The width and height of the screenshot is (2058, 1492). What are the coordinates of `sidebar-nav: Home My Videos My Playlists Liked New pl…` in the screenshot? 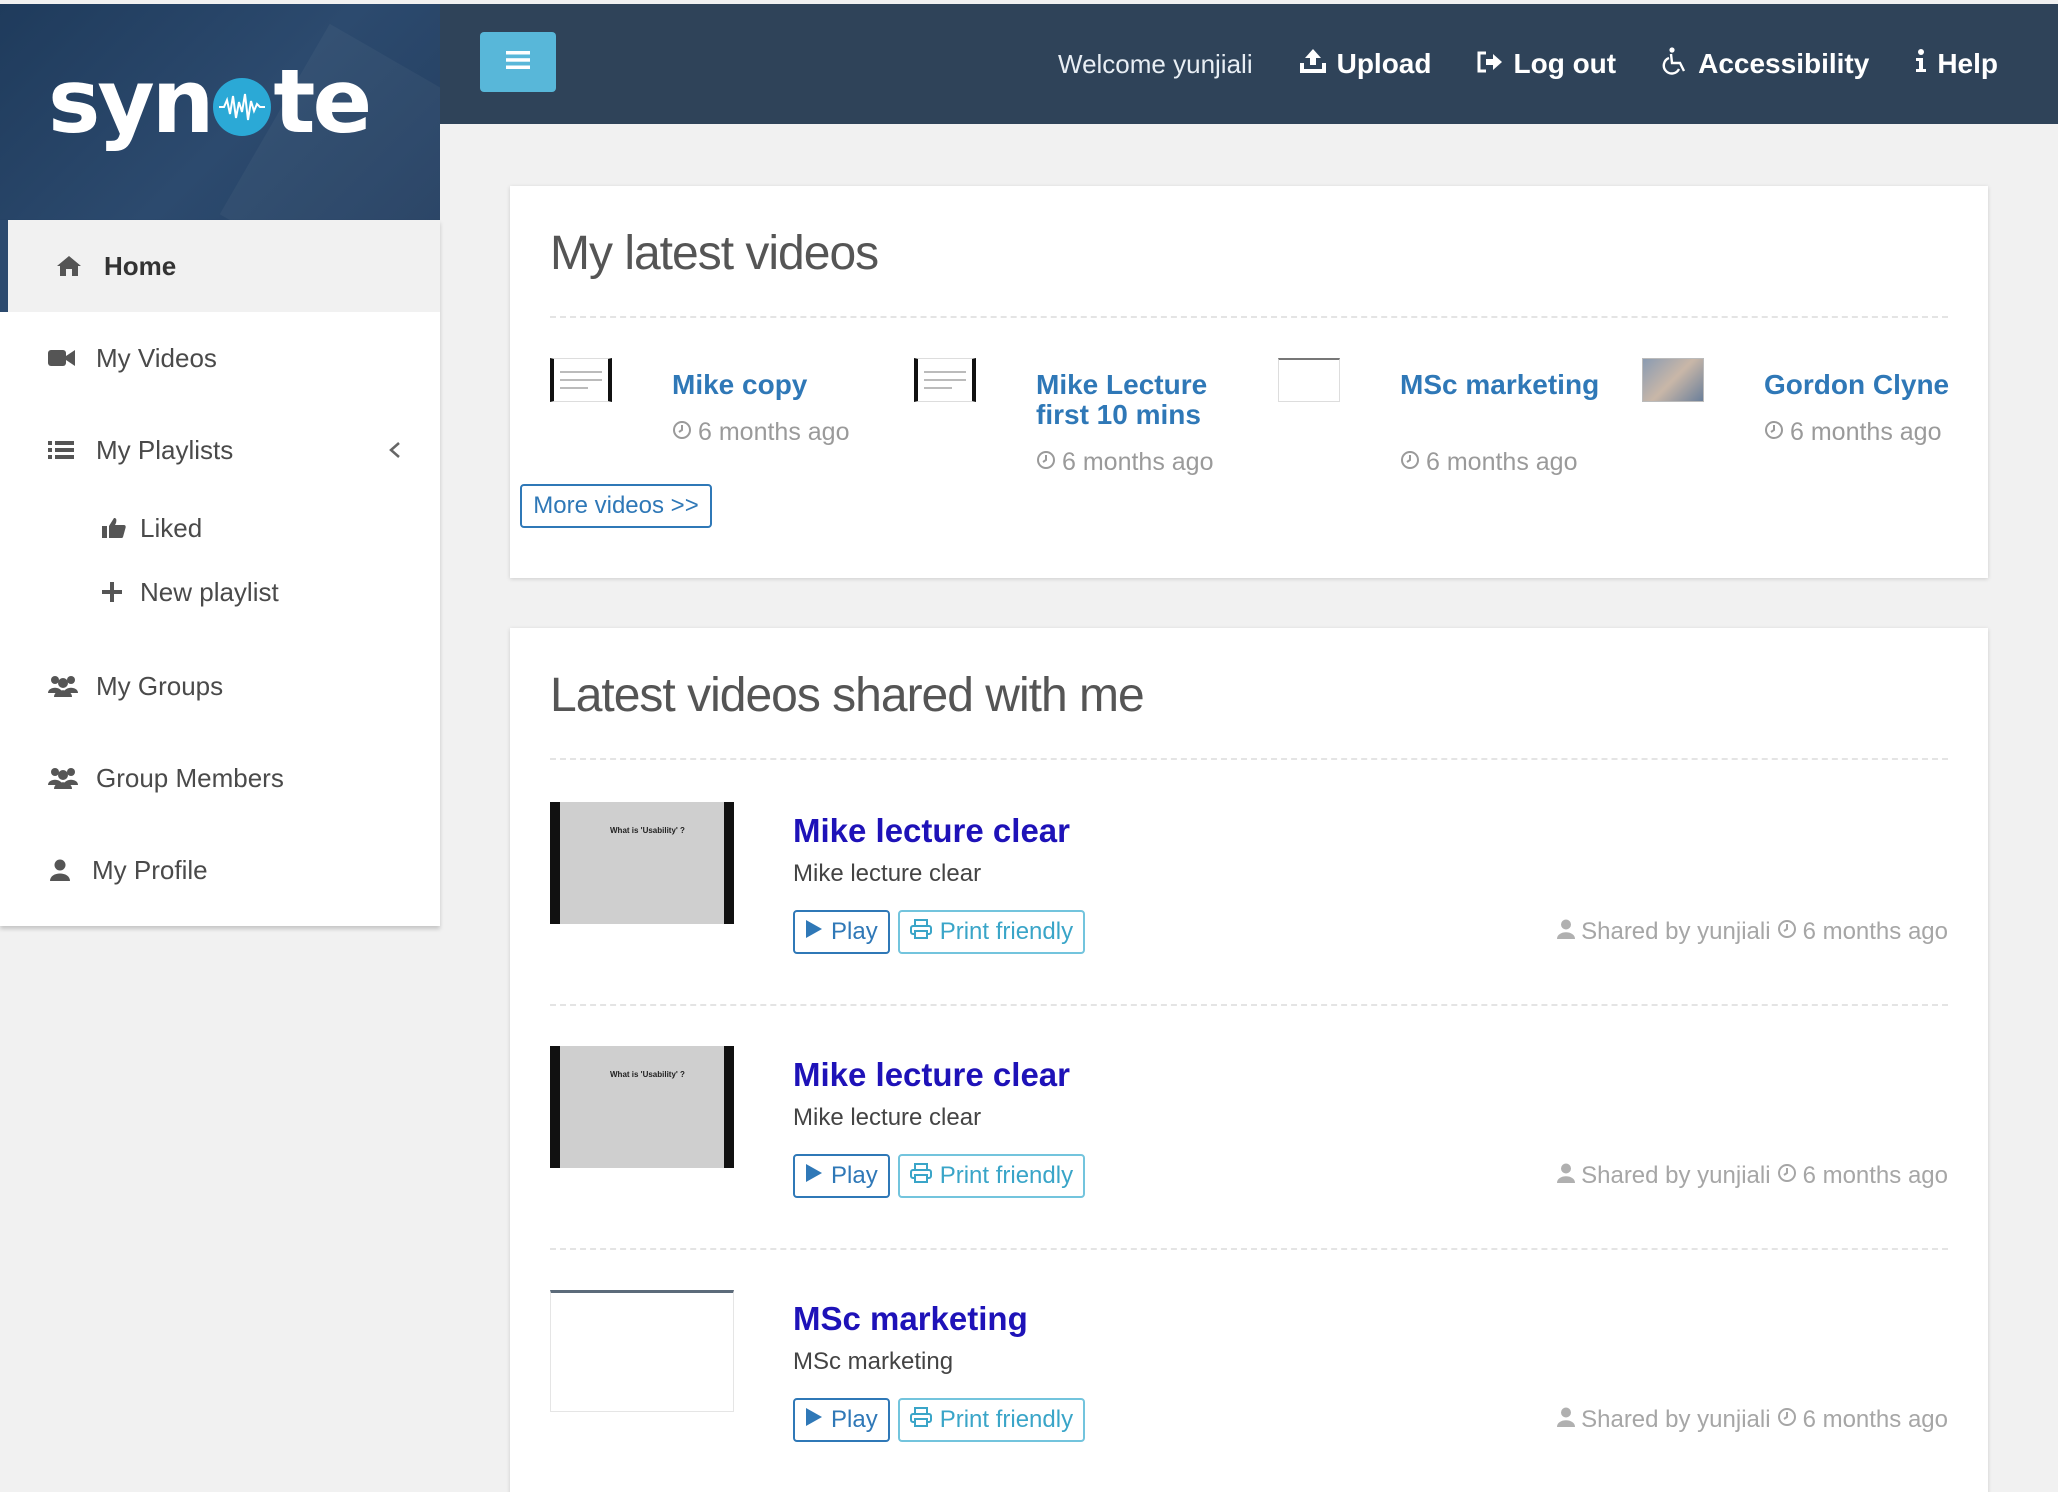 It's located at (220, 573).